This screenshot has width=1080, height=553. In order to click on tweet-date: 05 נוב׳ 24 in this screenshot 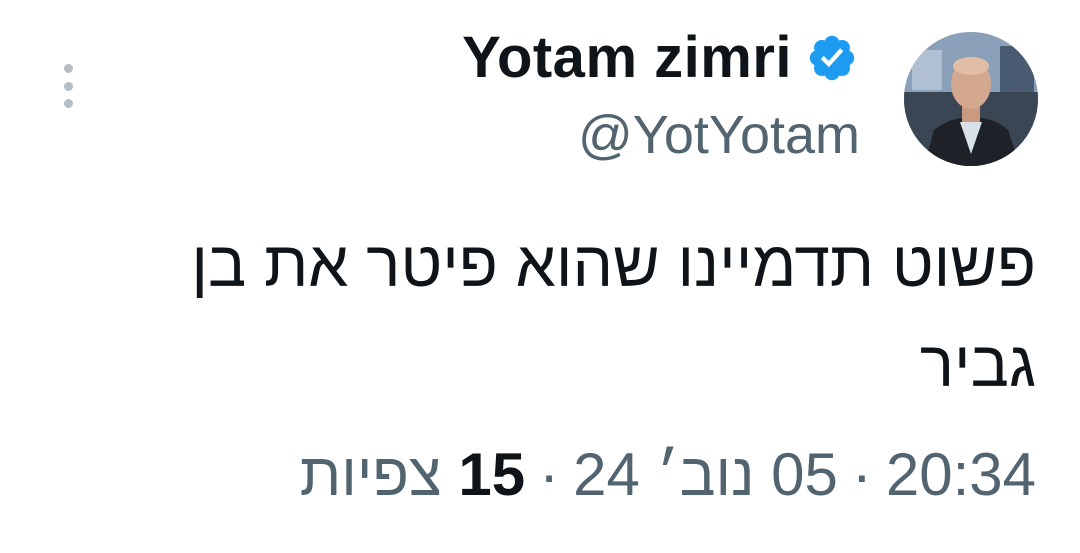, I will do `click(705, 474)`.